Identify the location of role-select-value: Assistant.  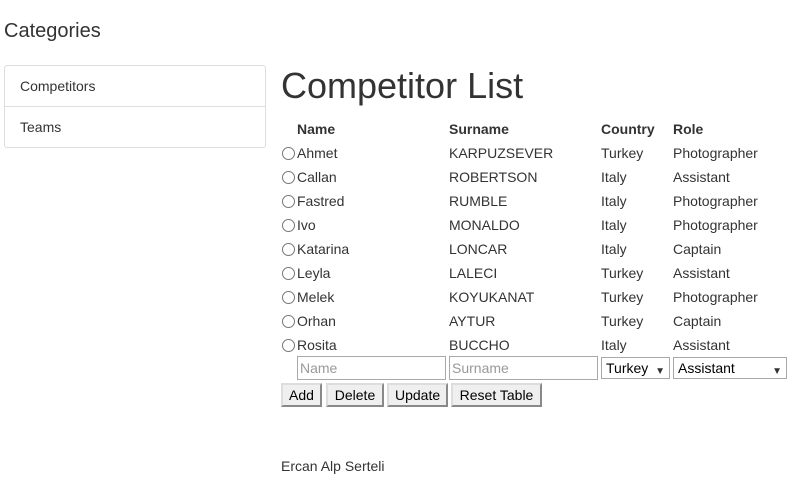
(706, 368).